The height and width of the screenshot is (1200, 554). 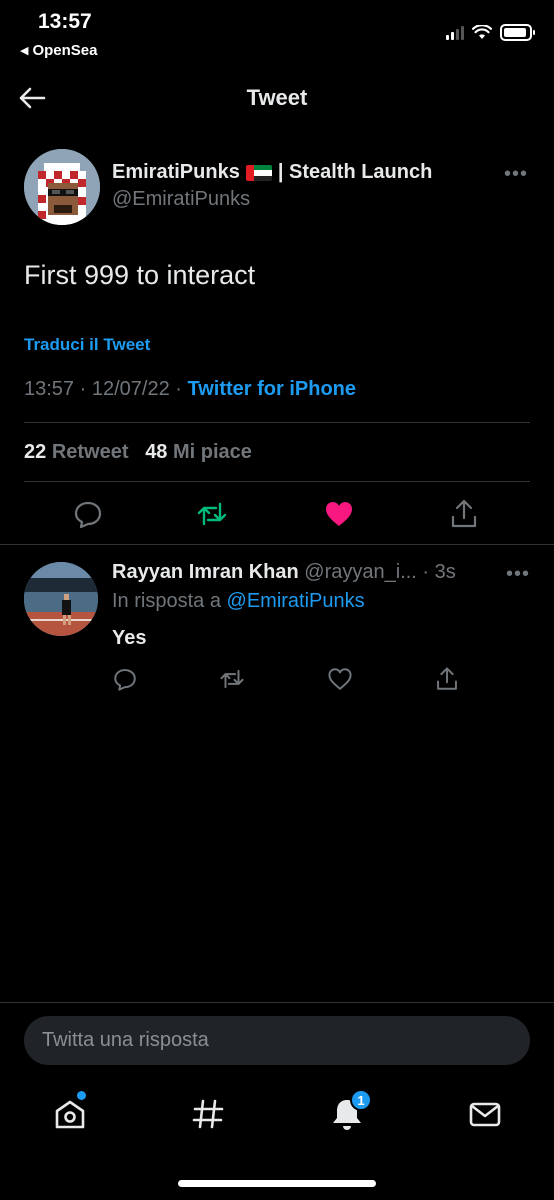 I want to click on reply-like-icon, so click(x=340, y=679).